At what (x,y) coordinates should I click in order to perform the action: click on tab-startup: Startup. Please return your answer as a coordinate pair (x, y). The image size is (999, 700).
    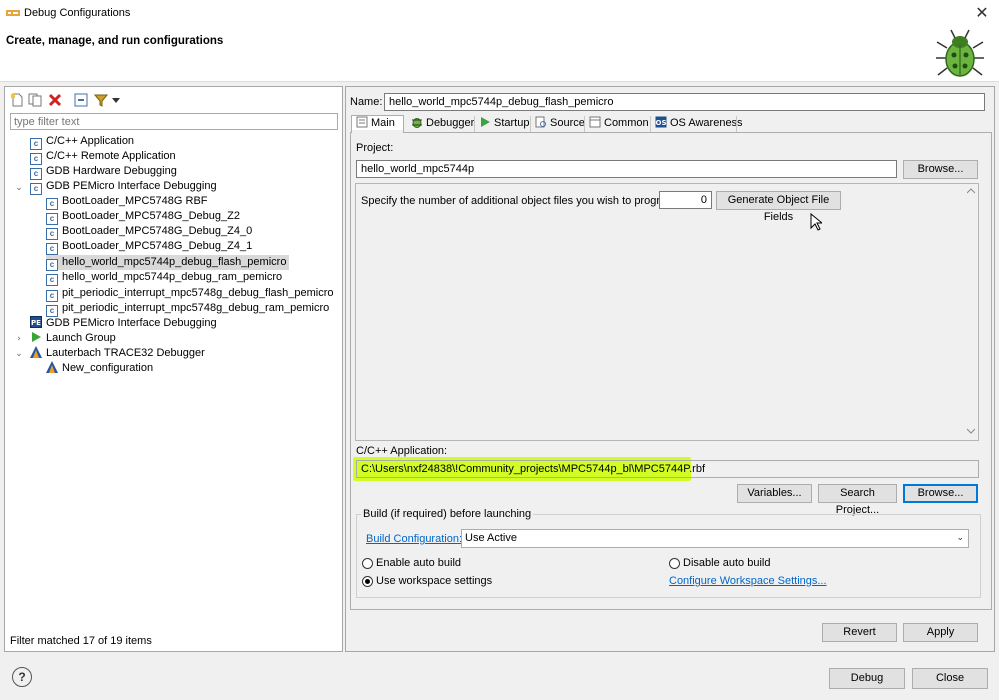
    Looking at the image, I should click on (503, 124).